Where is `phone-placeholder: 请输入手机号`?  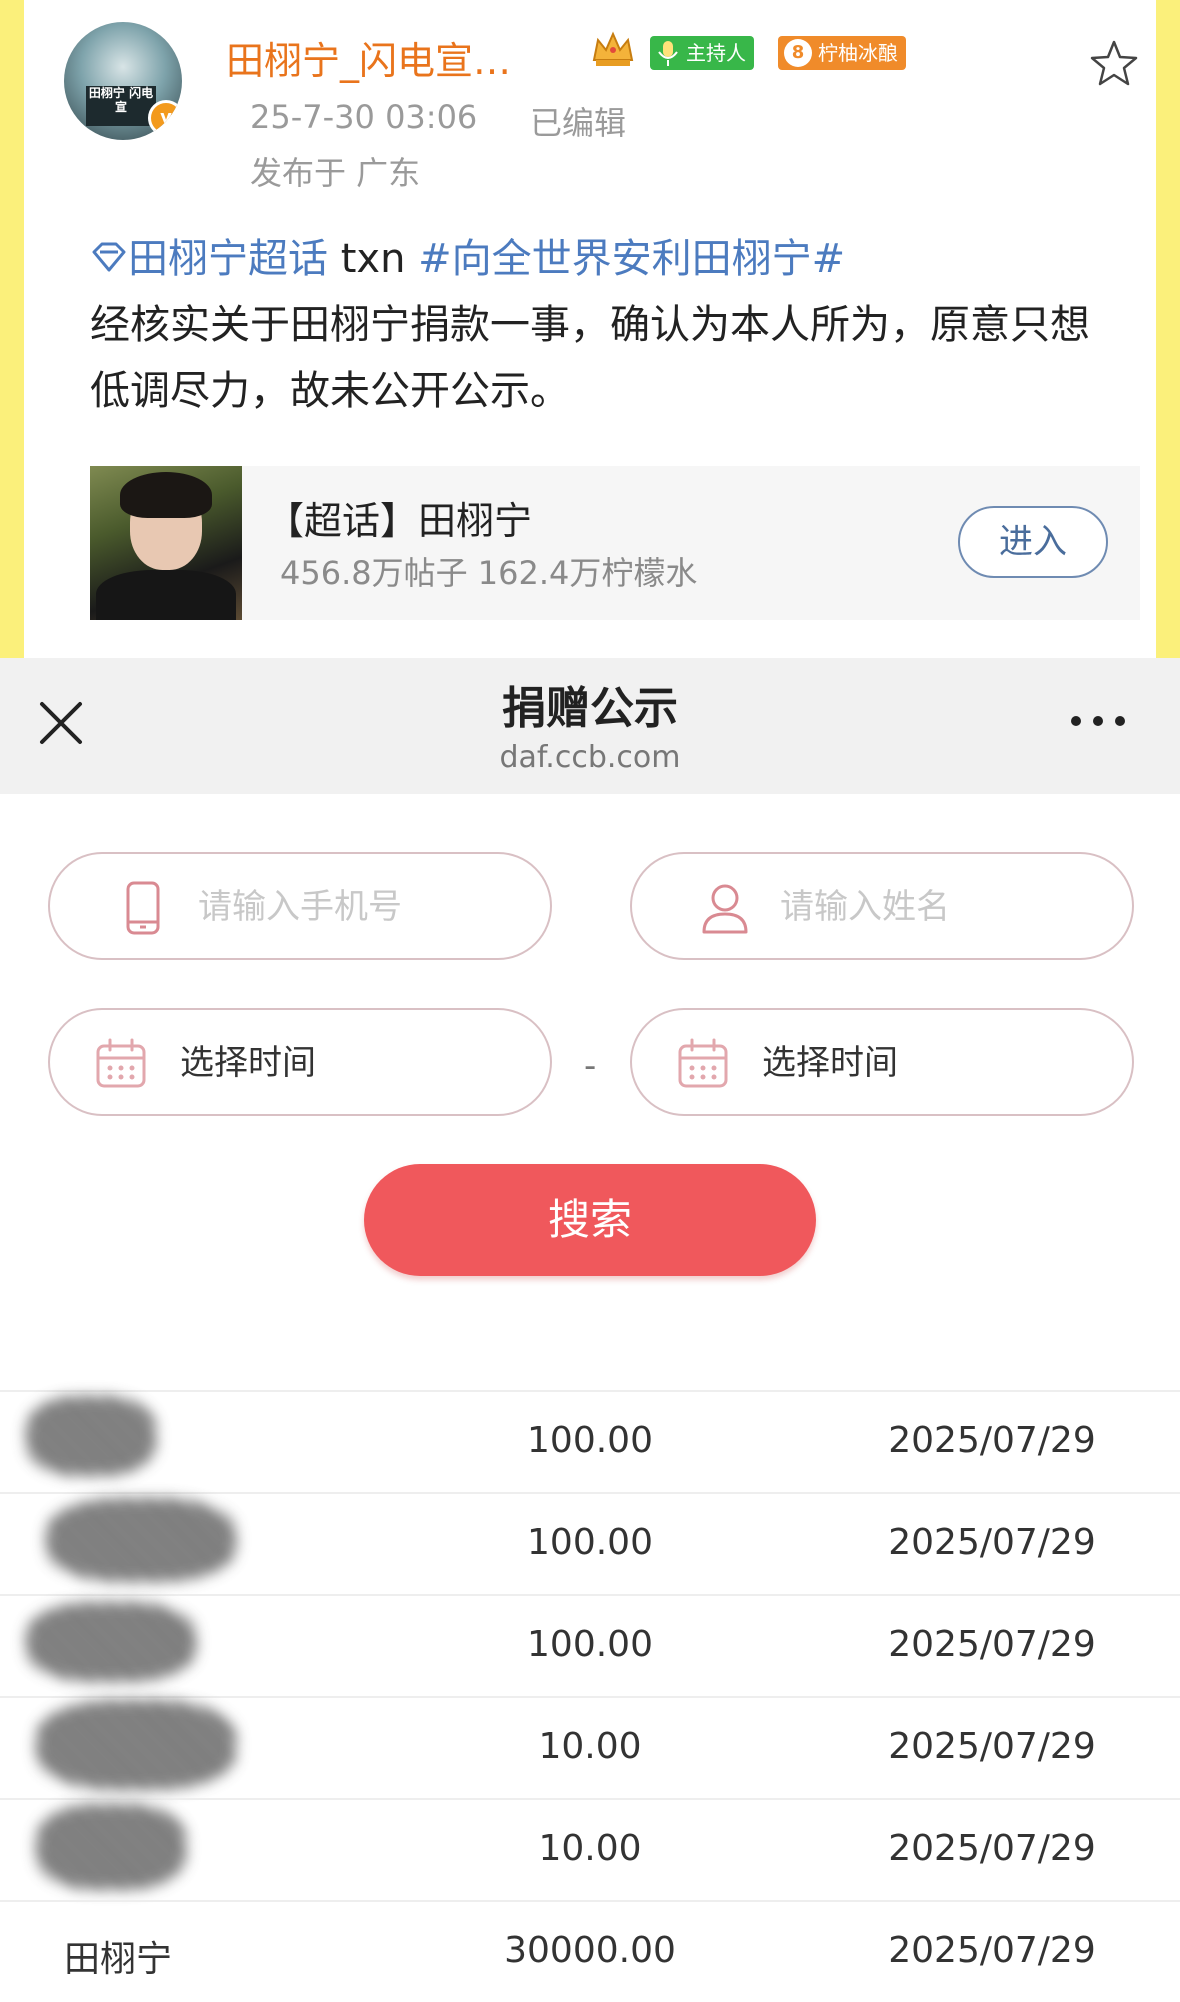
phone-placeholder: 请输入手机号 is located at coordinates (300, 907).